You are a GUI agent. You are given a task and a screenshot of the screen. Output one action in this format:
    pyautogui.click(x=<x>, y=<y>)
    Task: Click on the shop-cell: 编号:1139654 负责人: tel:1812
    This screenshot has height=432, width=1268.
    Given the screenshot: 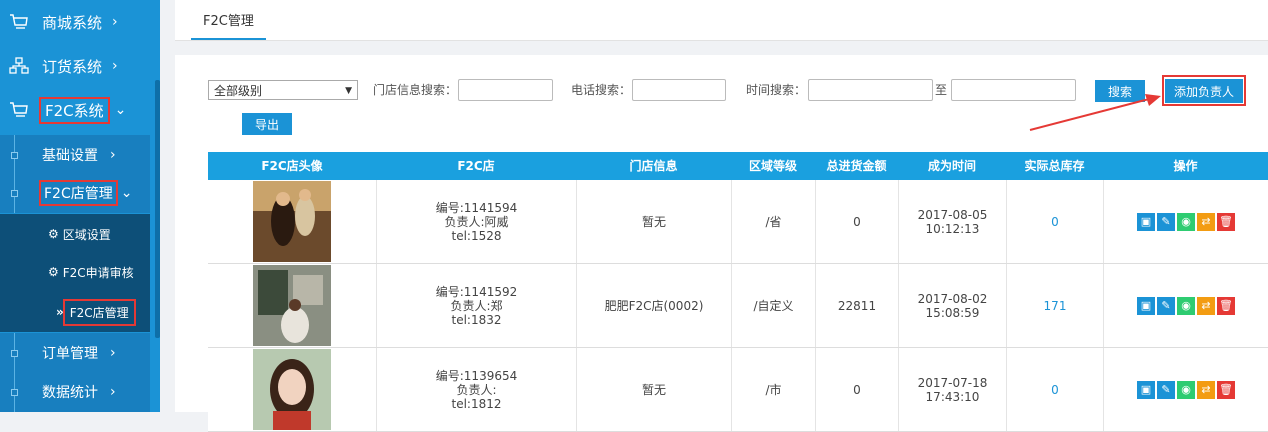 What is the action you would take?
    pyautogui.click(x=476, y=389)
    